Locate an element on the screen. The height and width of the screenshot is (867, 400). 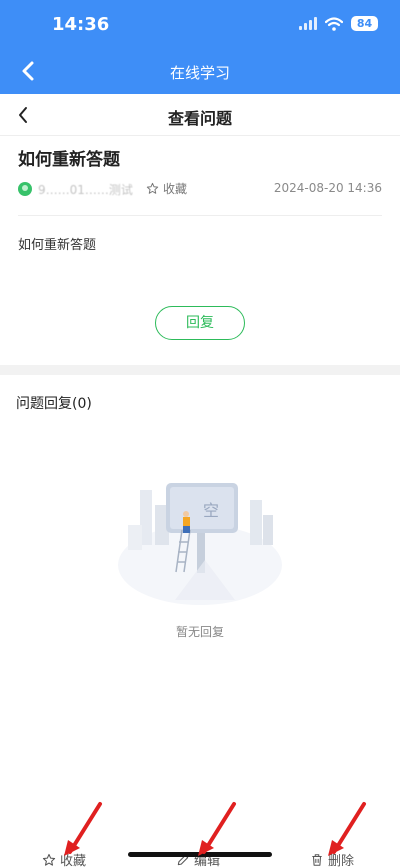
favorite-label: 收藏 is located at coordinates (175, 189).